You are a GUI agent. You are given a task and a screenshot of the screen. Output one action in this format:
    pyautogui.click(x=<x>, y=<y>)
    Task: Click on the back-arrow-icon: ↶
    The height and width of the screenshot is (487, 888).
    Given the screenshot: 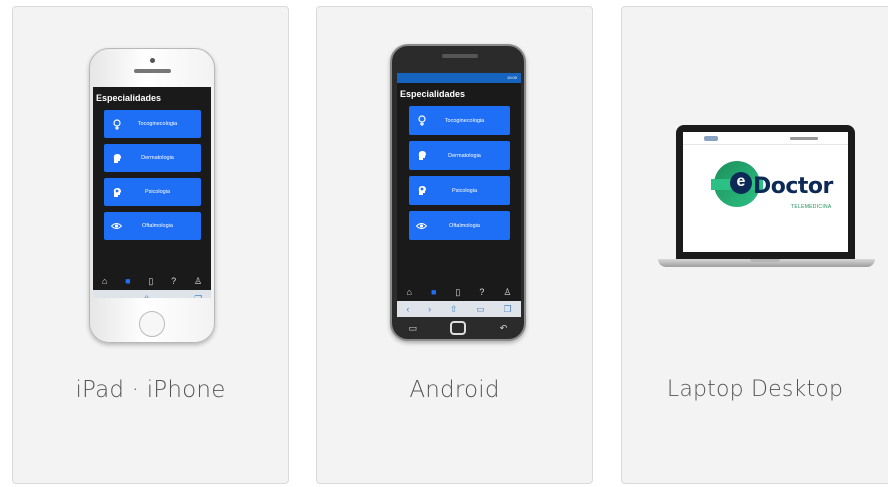 What is the action you would take?
    pyautogui.click(x=504, y=328)
    